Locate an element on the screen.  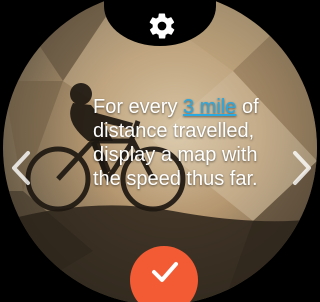
chevron-left-icon is located at coordinates (21, 168).